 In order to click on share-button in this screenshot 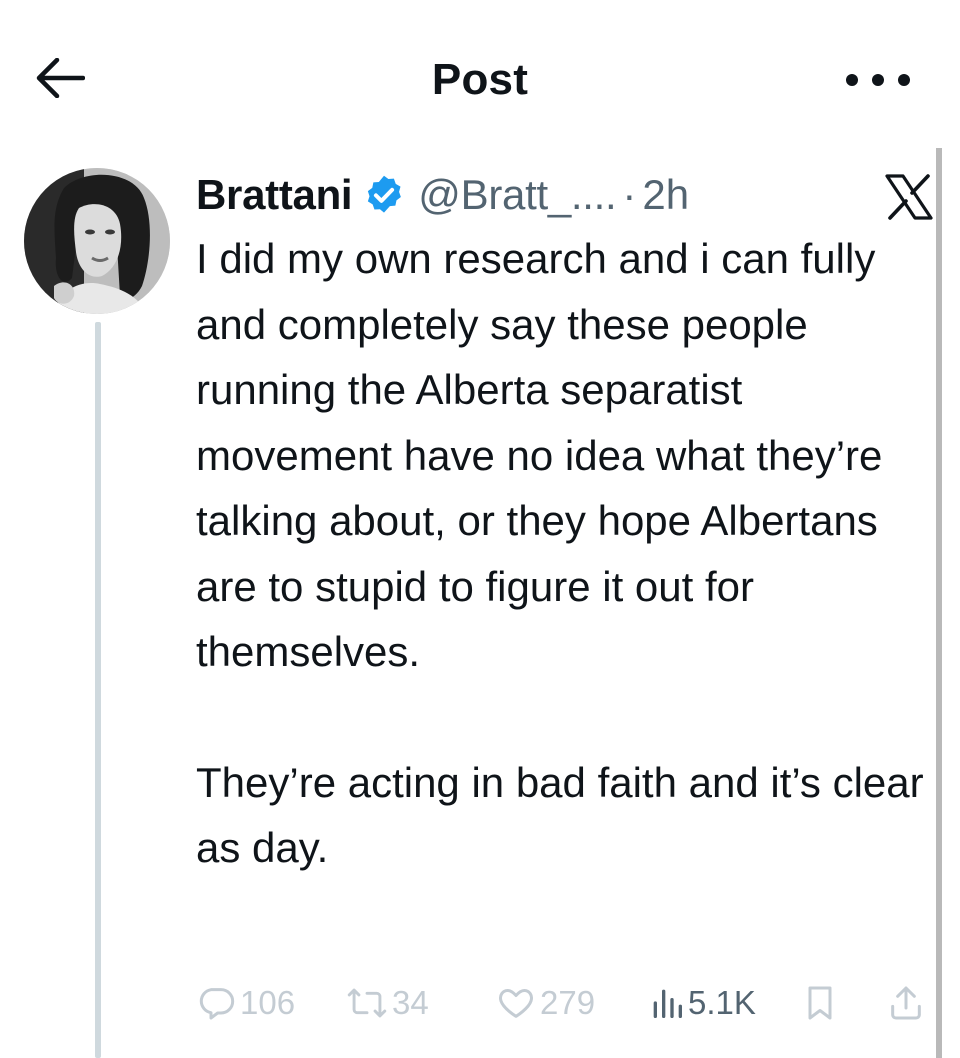, I will do `click(906, 1003)`.